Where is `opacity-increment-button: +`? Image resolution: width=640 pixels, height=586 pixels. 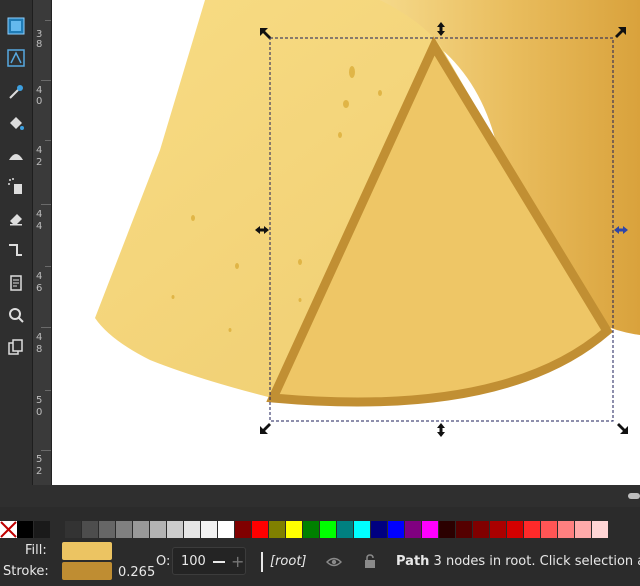 opacity-increment-button: + is located at coordinates (237, 562).